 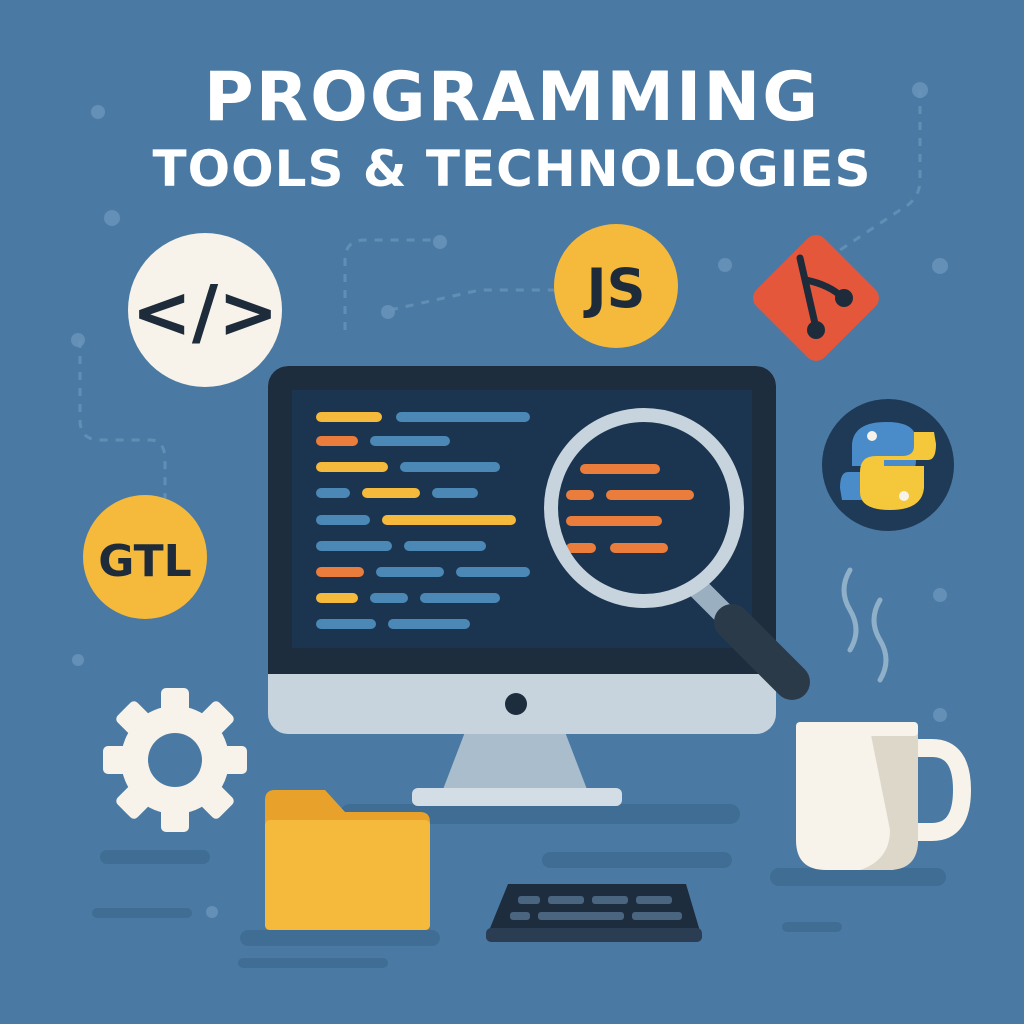 I want to click on gear-icon, so click(x=175, y=760).